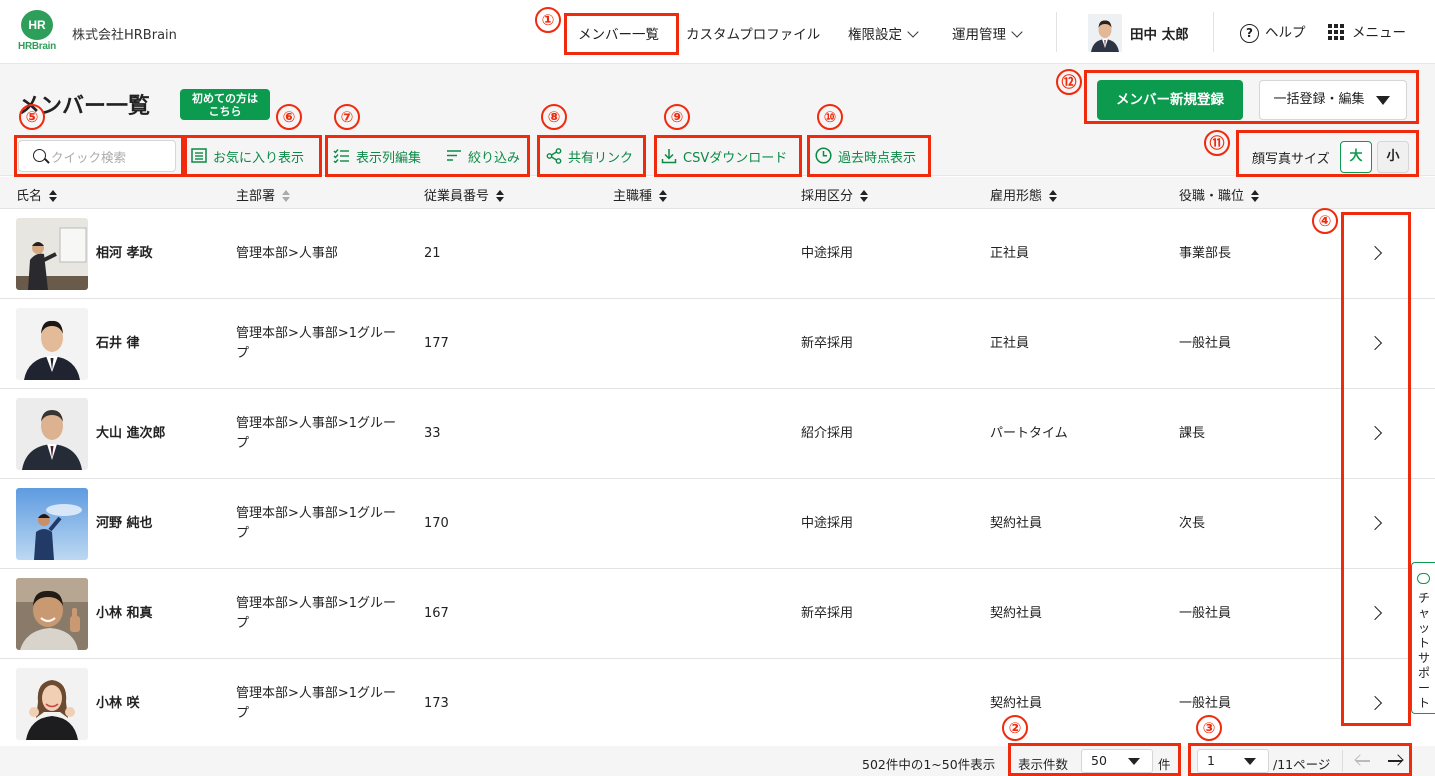  Describe the element at coordinates (753, 33) in the screenshot. I see `nav-custom-profile: カスタムプロファイル` at that location.